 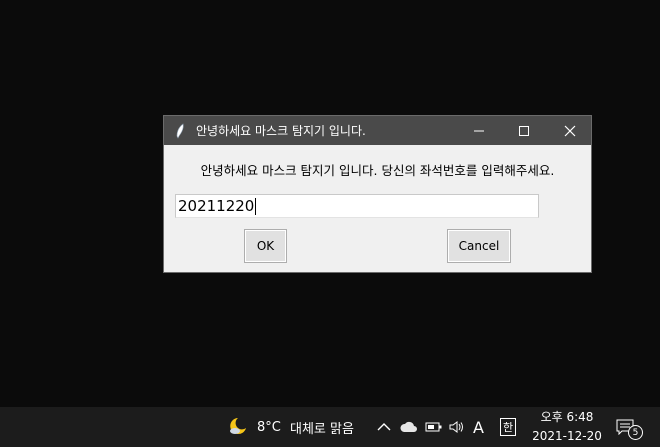 What do you see at coordinates (281, 131) in the screenshot?
I see `window-title: 안녕하세요 마스크 탐지기 입니다.` at bounding box center [281, 131].